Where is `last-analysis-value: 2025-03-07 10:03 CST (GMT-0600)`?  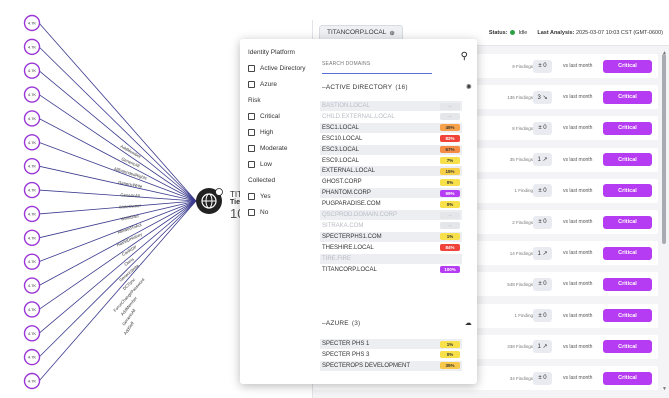 last-analysis-value: 2025-03-07 10:03 CST (GMT-0600) is located at coordinates (619, 32).